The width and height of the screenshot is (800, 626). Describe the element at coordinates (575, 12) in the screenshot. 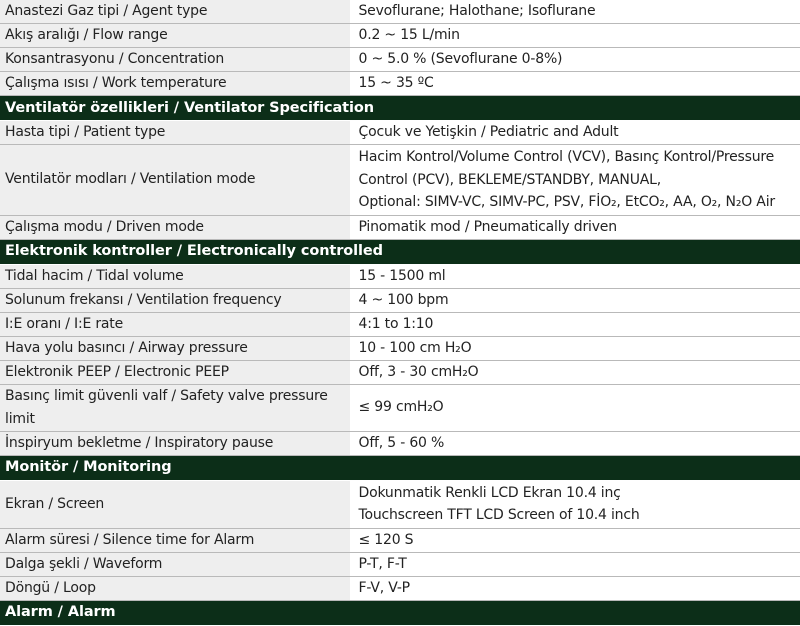

I see `spec-value: Sevoflurane; Halothane; Isoflurane` at that location.